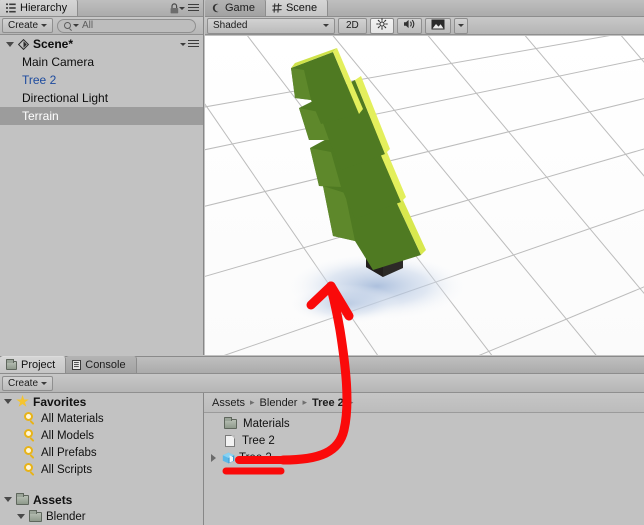 This screenshot has height=525, width=644. What do you see at coordinates (22, 401) in the screenshot?
I see `star-icon: ★` at bounding box center [22, 401].